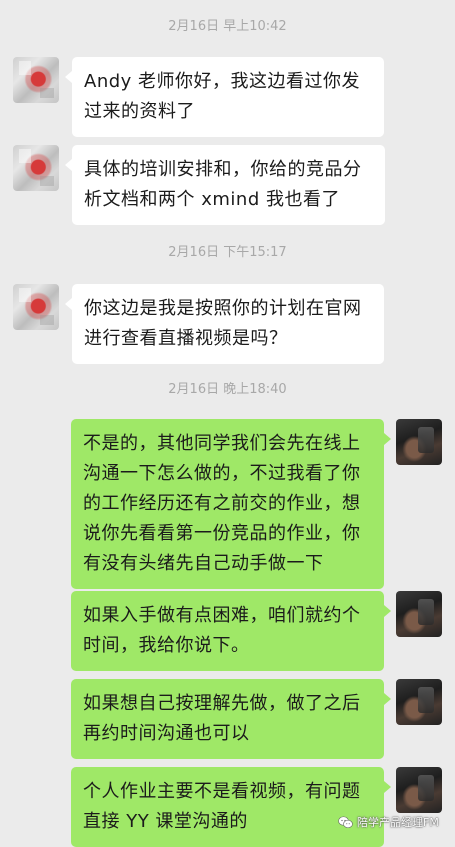 This screenshot has width=455, height=847. Describe the element at coordinates (222, 806) in the screenshot. I see `message-text: 个人作业主要不是看视频，有问题直接 YY 课堂沟通的` at that location.